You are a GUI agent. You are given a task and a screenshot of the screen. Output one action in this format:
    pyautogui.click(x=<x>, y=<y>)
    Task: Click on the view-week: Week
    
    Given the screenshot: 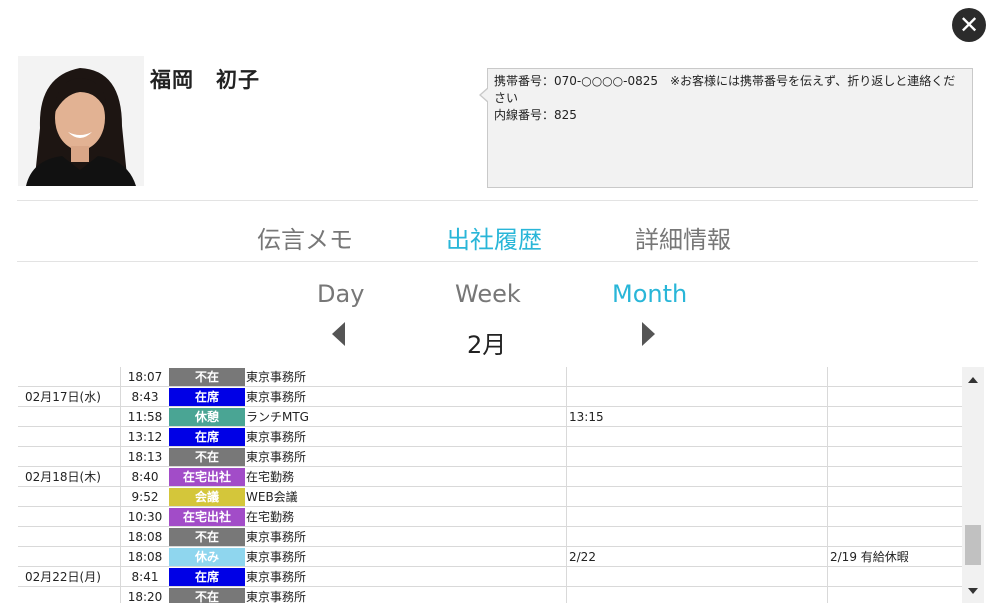 What is the action you would take?
    pyautogui.click(x=488, y=294)
    